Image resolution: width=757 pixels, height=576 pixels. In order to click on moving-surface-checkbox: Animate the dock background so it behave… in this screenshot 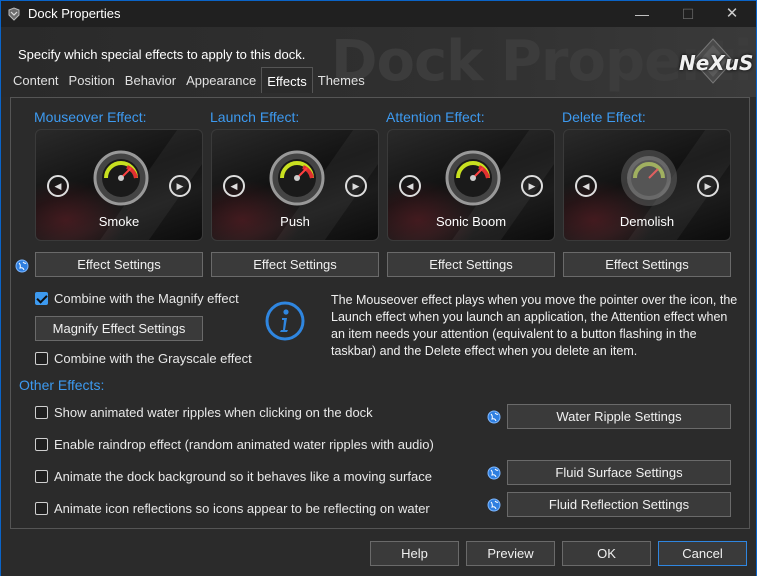, I will do `click(233, 476)`.